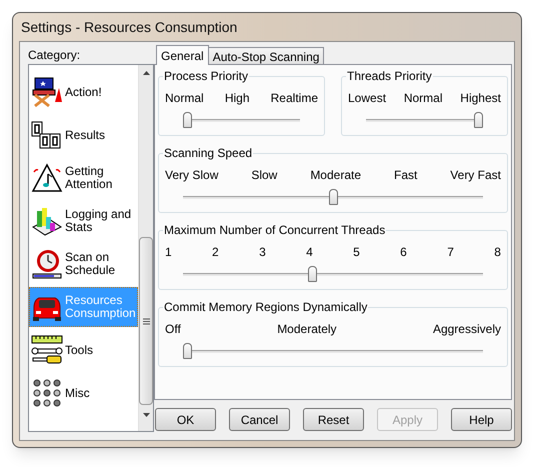 This screenshot has height=467, width=543. Describe the element at coordinates (475, 175) in the screenshot. I see `tick-label: Very Fast` at that location.